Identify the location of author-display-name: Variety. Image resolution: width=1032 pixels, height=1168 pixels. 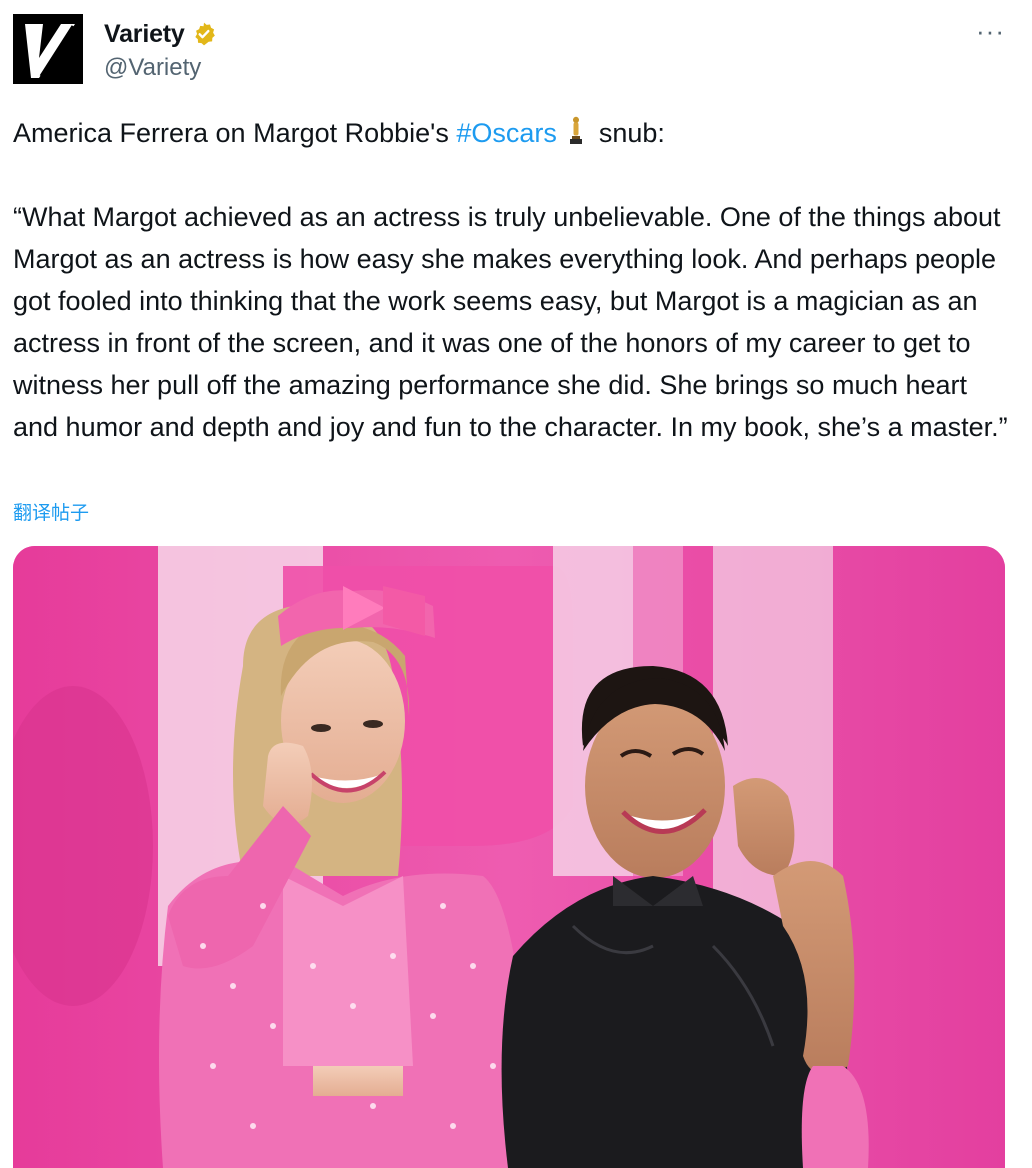
(144, 34).